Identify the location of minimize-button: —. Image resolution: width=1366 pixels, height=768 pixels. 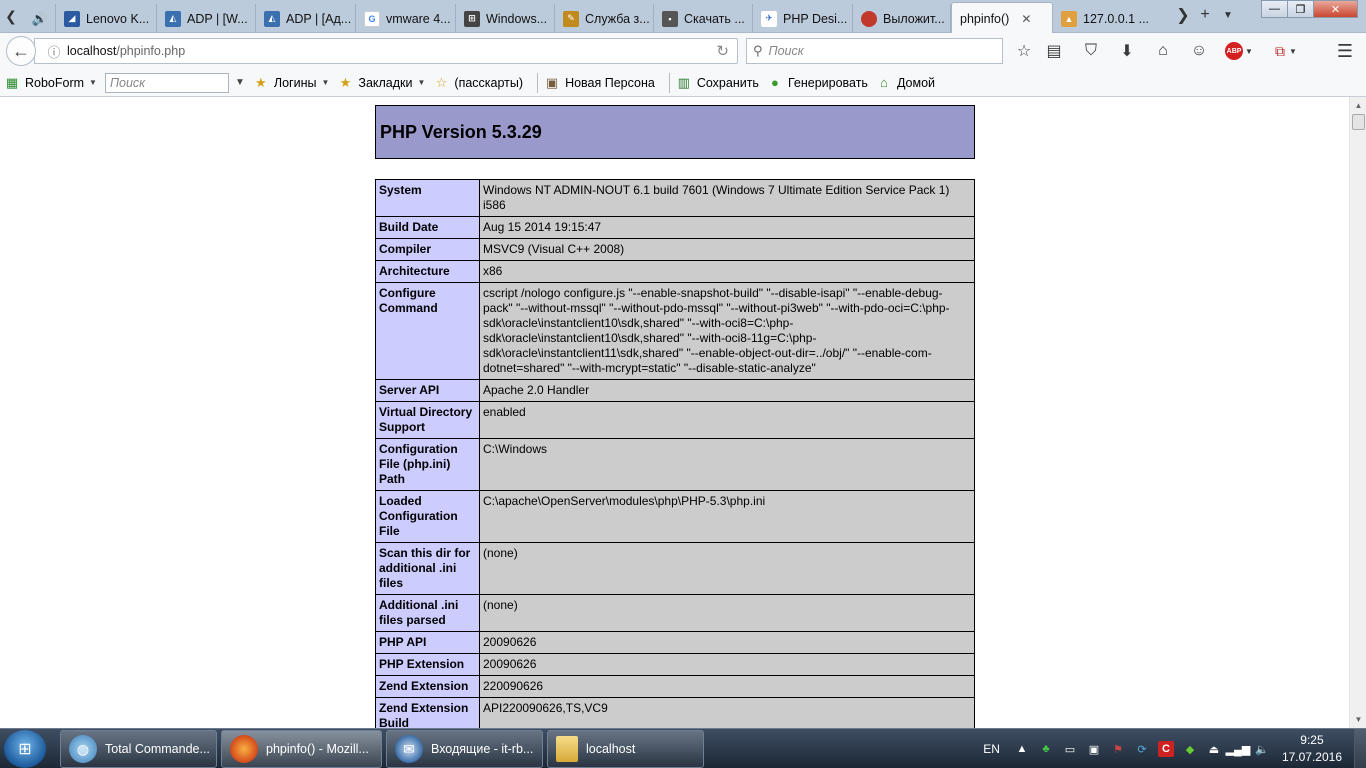
(1274, 9).